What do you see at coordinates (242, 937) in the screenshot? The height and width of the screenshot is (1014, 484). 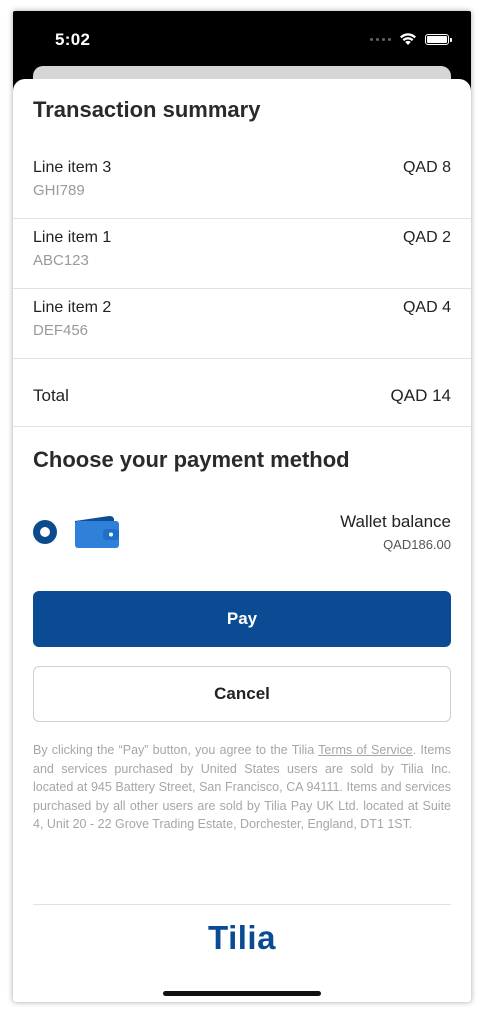 I see `tilia-logo: Tilia` at bounding box center [242, 937].